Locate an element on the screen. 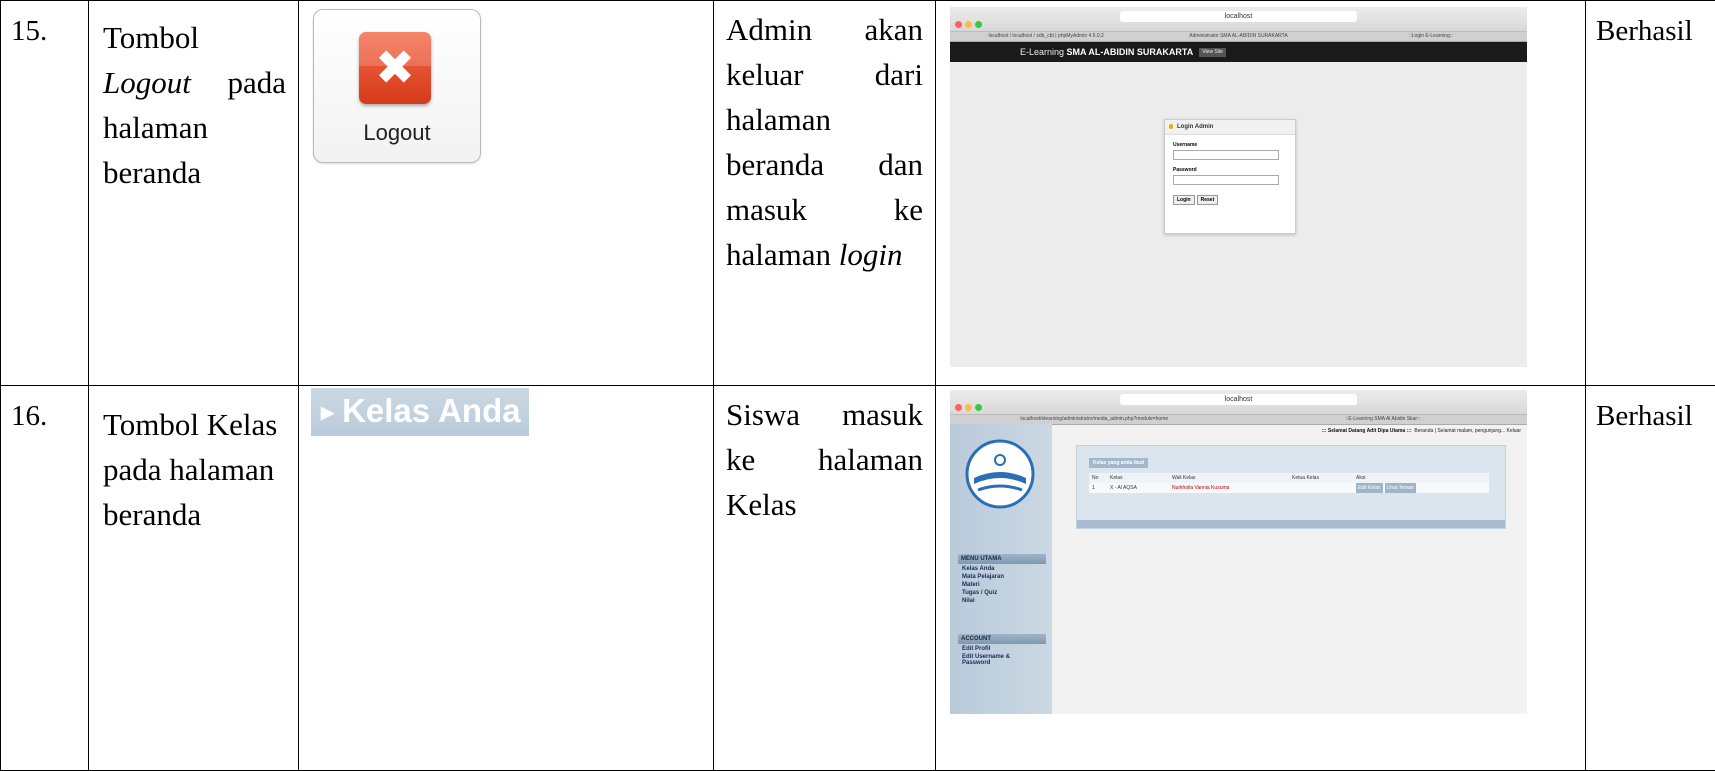  item-line: pada halaman is located at coordinates (189, 469).